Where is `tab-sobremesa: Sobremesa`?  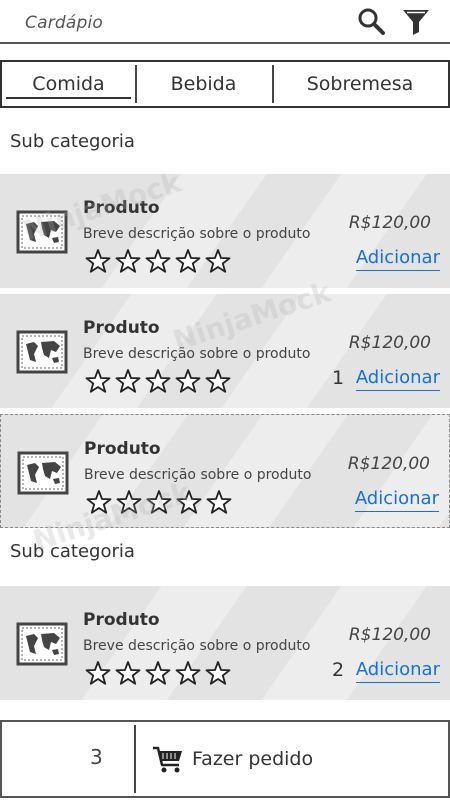 tab-sobremesa: Sobremesa is located at coordinates (360, 84).